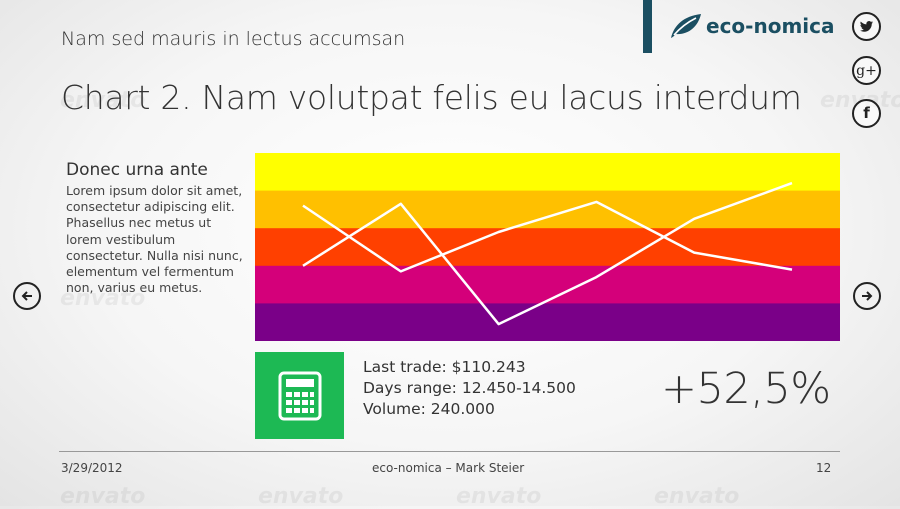 This screenshot has width=900, height=509. What do you see at coordinates (686, 26) in the screenshot?
I see `leaf-icon` at bounding box center [686, 26].